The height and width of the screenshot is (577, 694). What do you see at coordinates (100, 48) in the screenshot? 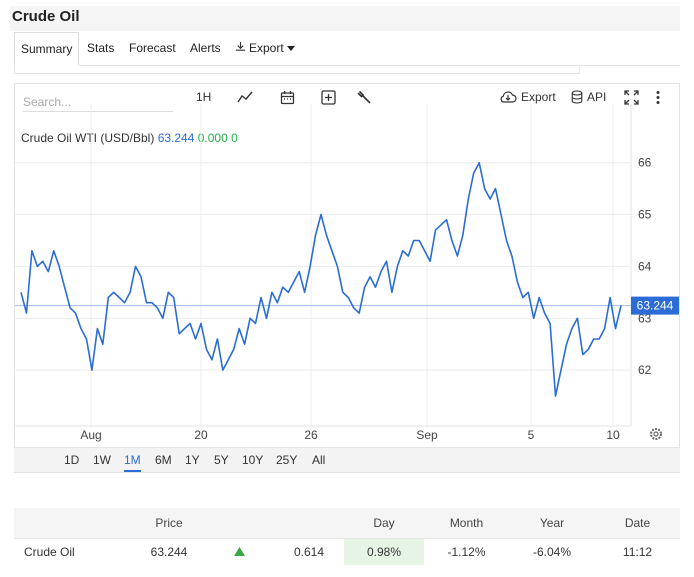
I see `tab-stats: Stats` at bounding box center [100, 48].